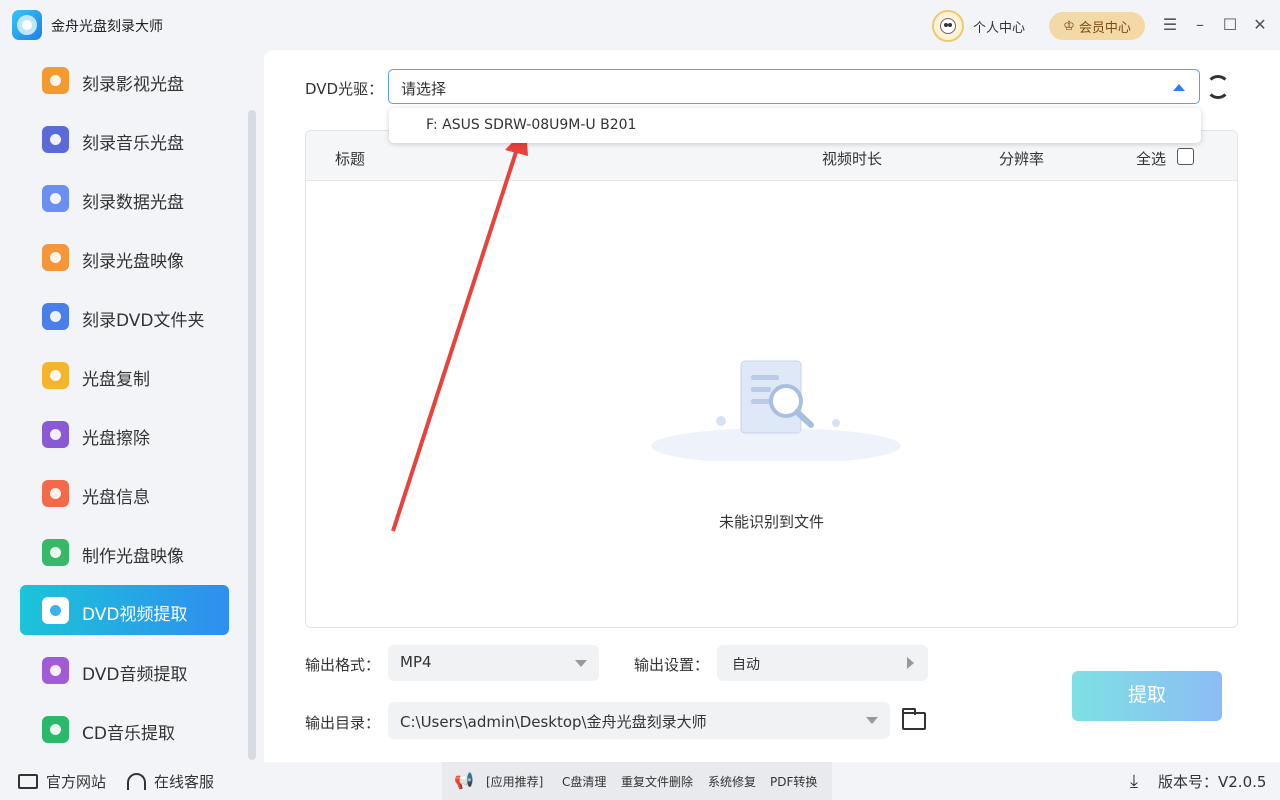 The width and height of the screenshot is (1280, 800). I want to click on sidebar-item-label: 光盘信息, so click(116, 498).